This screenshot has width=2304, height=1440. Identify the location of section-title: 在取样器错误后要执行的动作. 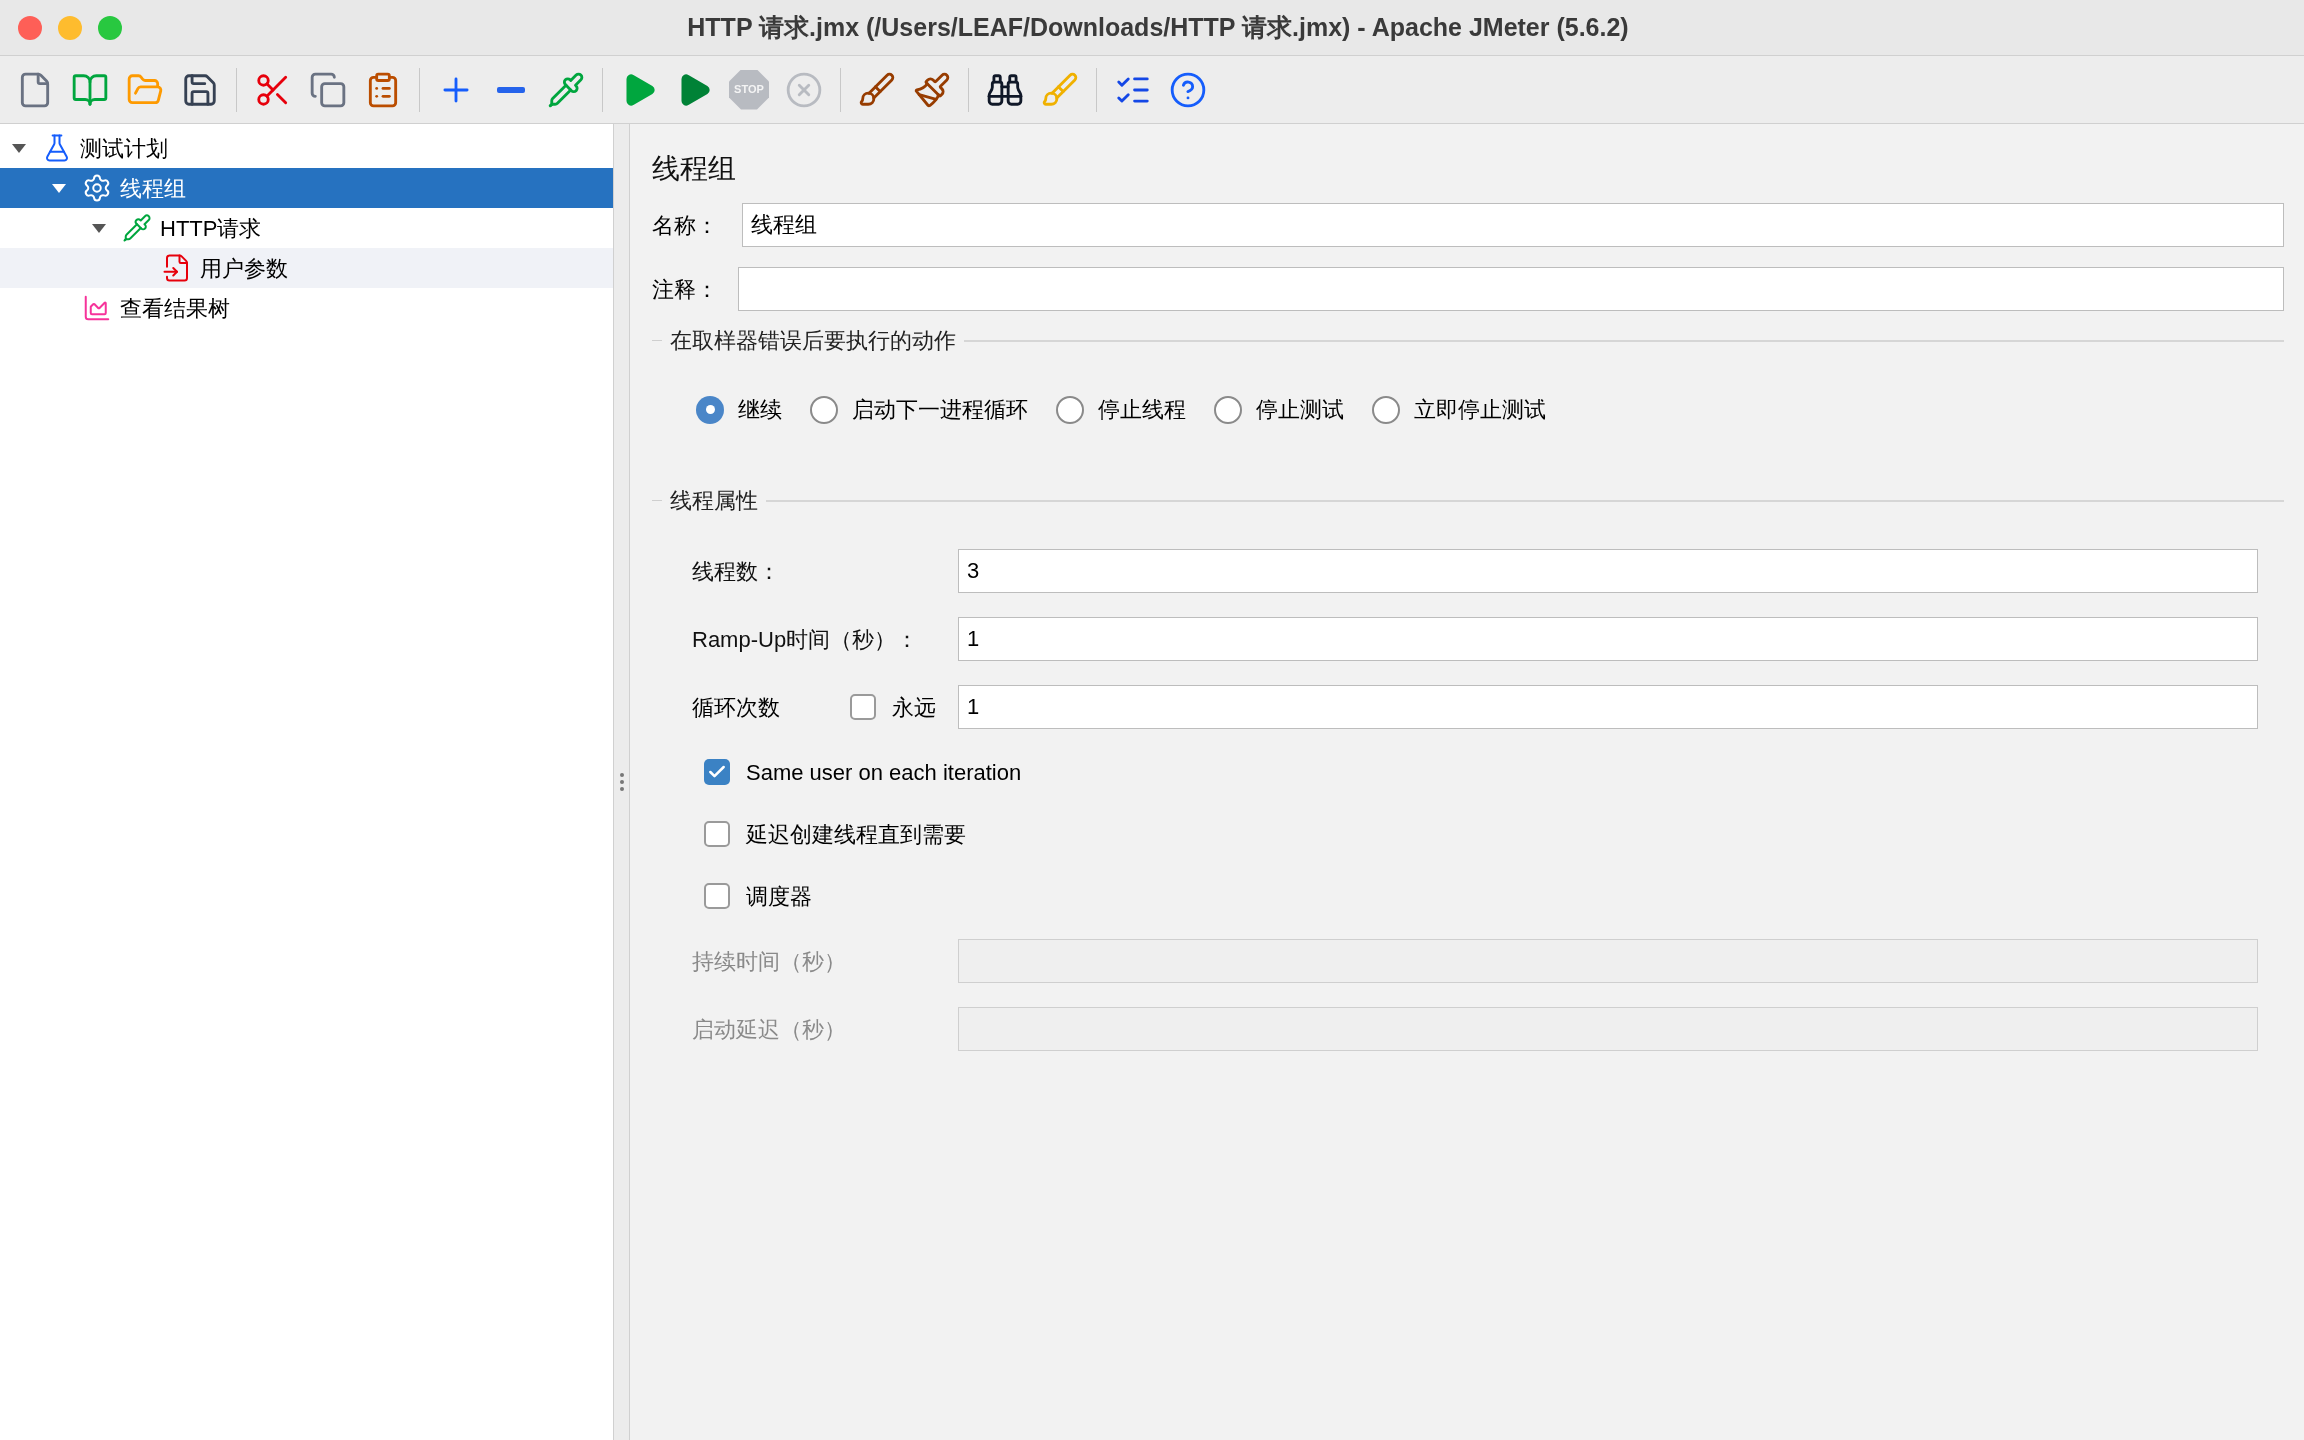
(813, 341).